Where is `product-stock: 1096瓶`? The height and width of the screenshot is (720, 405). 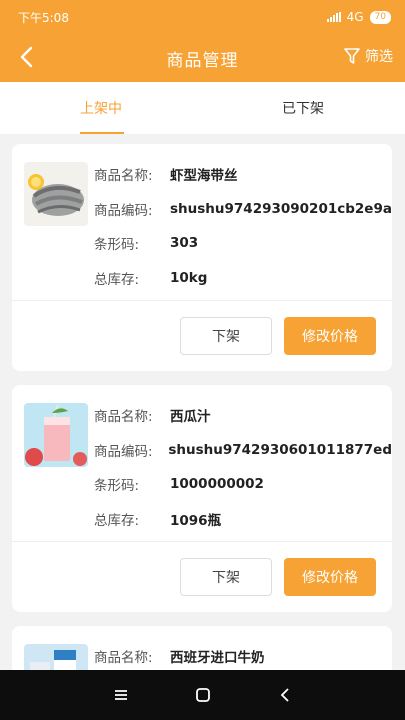
product-stock: 1096瓶 is located at coordinates (196, 520).